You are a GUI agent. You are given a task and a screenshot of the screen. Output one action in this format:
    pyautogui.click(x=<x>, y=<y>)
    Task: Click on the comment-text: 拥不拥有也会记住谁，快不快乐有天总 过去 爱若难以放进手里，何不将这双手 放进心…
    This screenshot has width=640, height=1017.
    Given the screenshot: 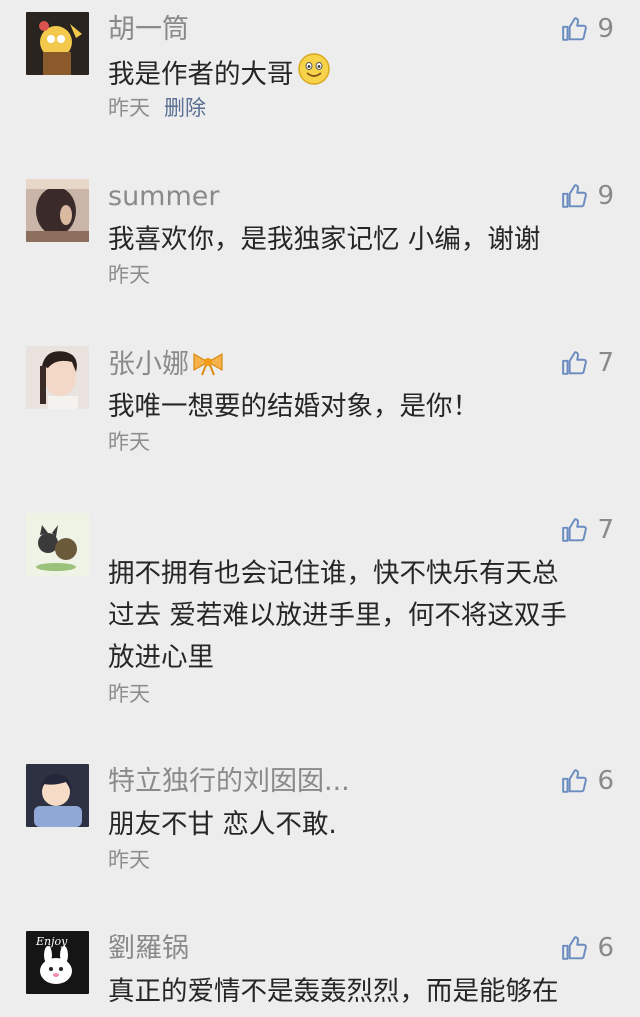 What is the action you would take?
    pyautogui.click(x=358, y=616)
    